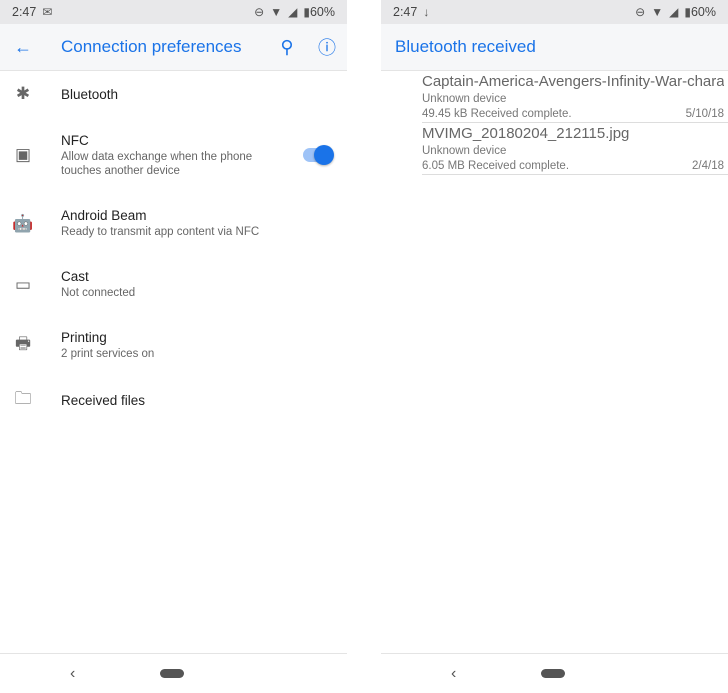 The width and height of the screenshot is (728, 693). I want to click on setting-subtitle: Ready to transmit app content via NFC, so click(160, 232).